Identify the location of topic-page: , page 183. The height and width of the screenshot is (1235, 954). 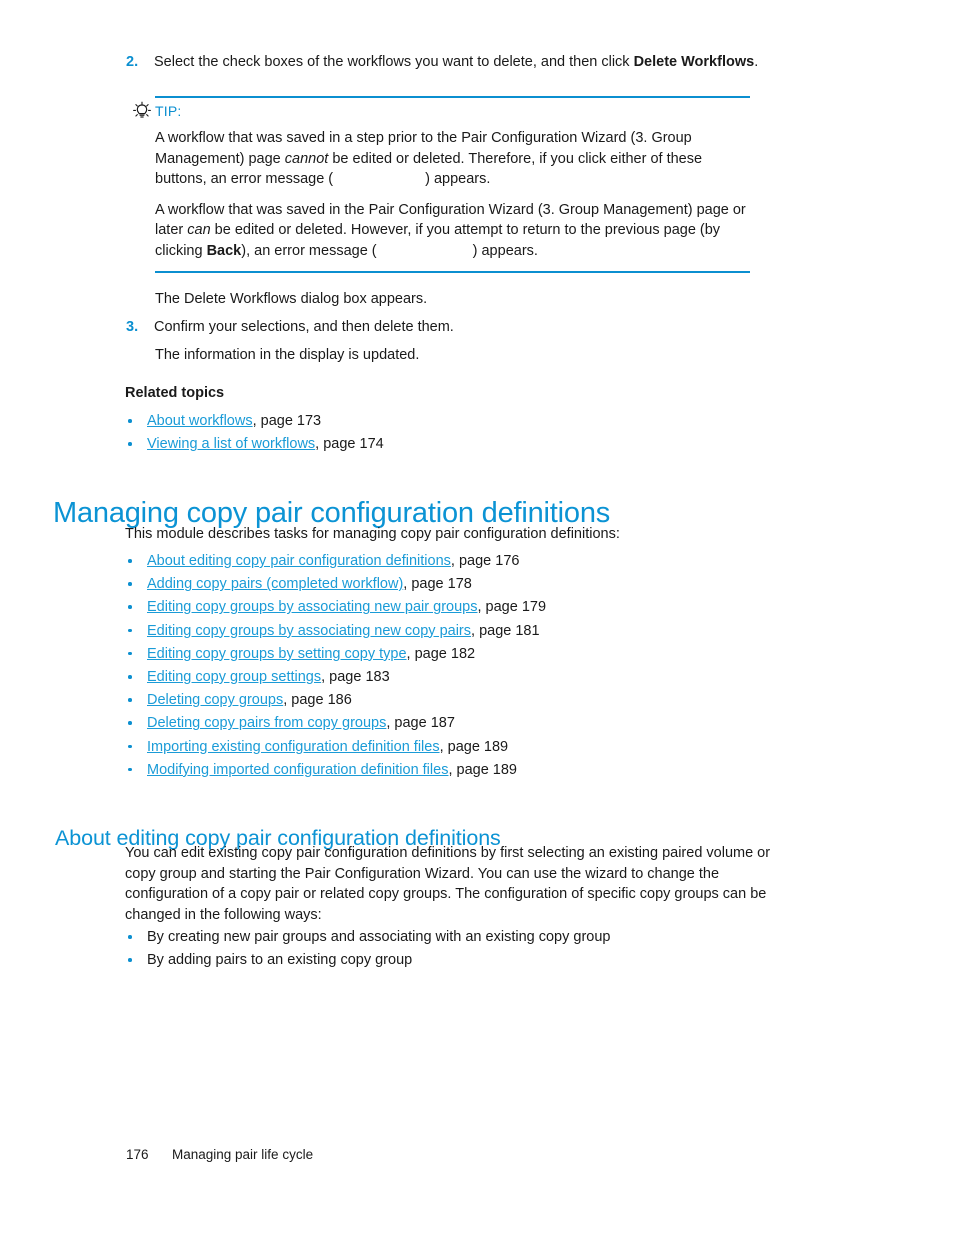
(355, 676).